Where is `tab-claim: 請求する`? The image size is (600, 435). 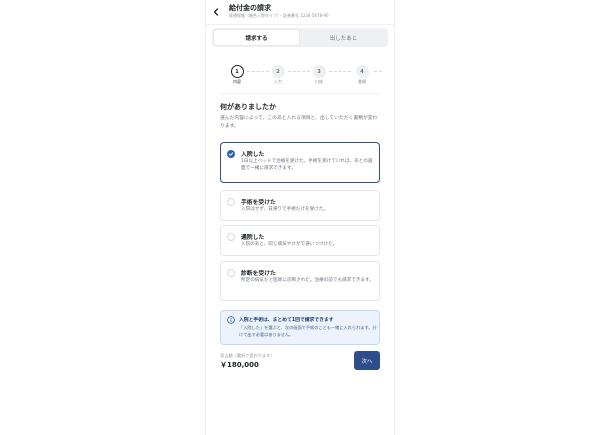
tab-claim: 請求する is located at coordinates (256, 37).